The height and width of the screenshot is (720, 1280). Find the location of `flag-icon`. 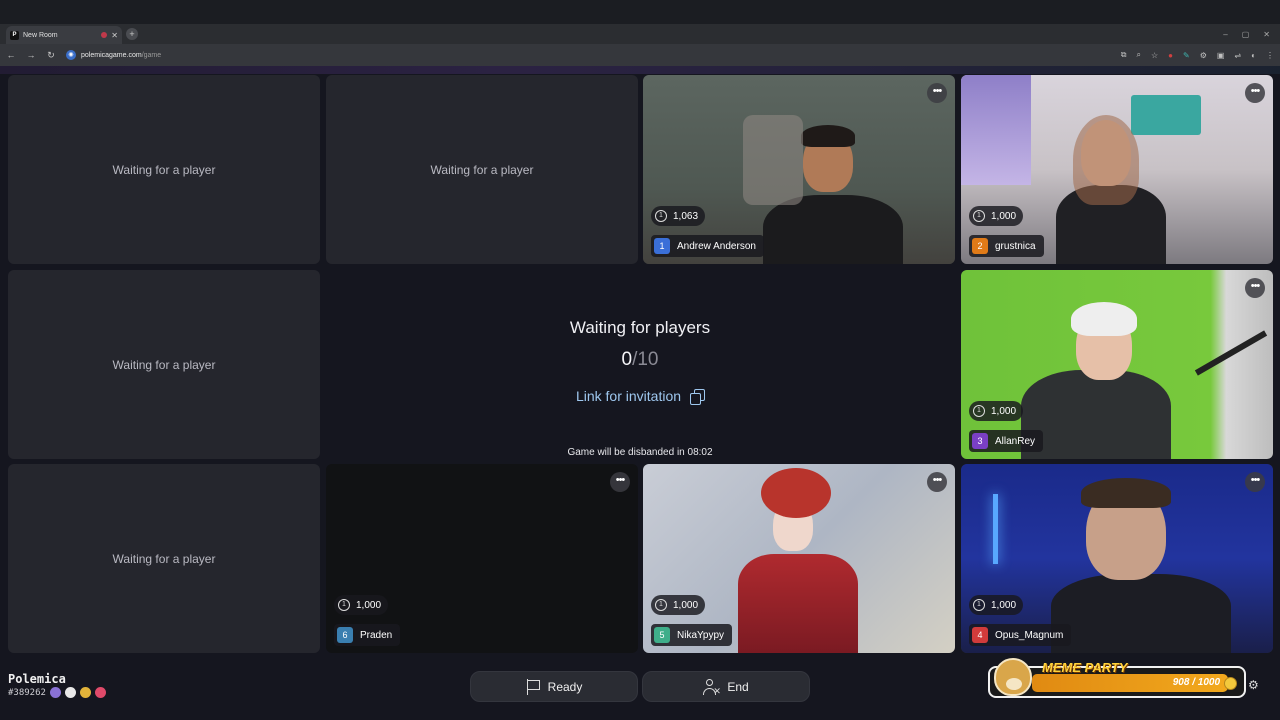

flag-icon is located at coordinates (533, 686).